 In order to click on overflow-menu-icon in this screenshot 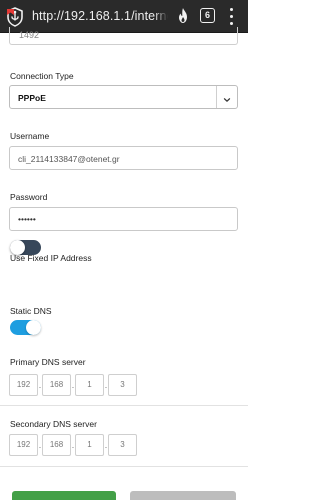, I will do `click(232, 17)`.